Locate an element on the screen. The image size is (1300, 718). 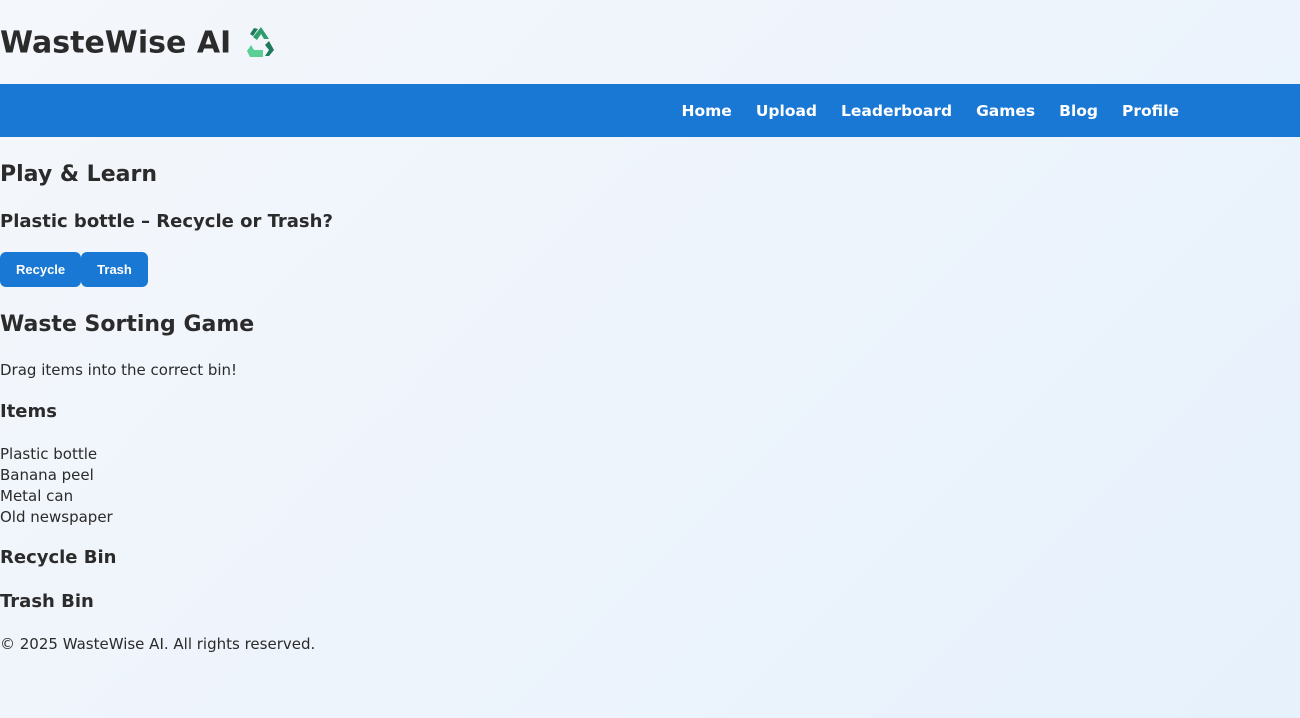
draggable-item: Old newspaper is located at coordinates (56, 517).